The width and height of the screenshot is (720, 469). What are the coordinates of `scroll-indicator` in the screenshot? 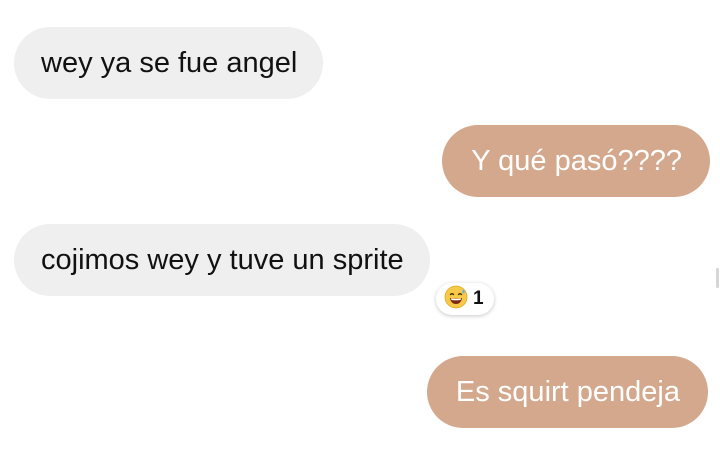 It's located at (717, 278).